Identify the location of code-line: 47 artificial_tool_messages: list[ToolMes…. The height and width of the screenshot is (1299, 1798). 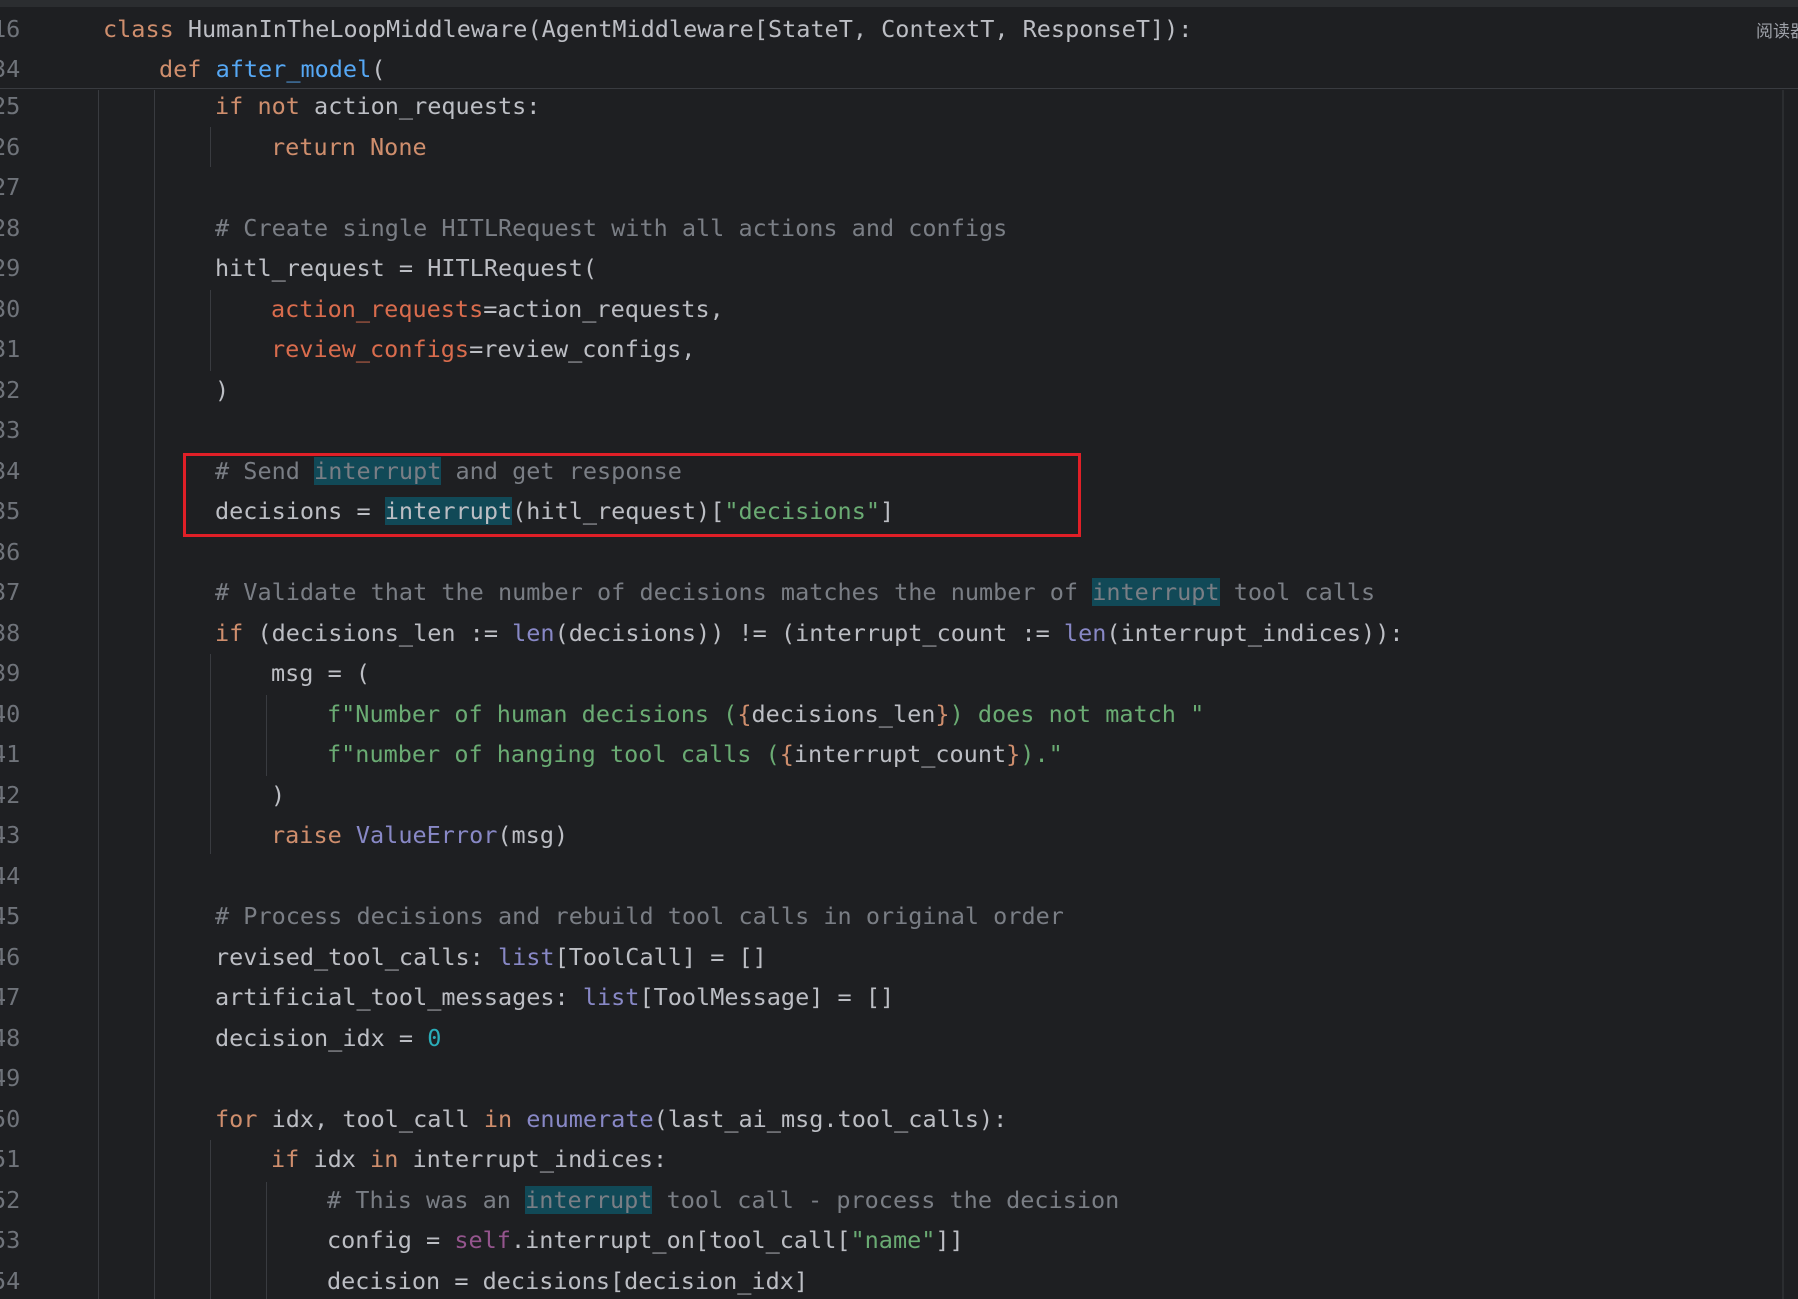
(899, 997).